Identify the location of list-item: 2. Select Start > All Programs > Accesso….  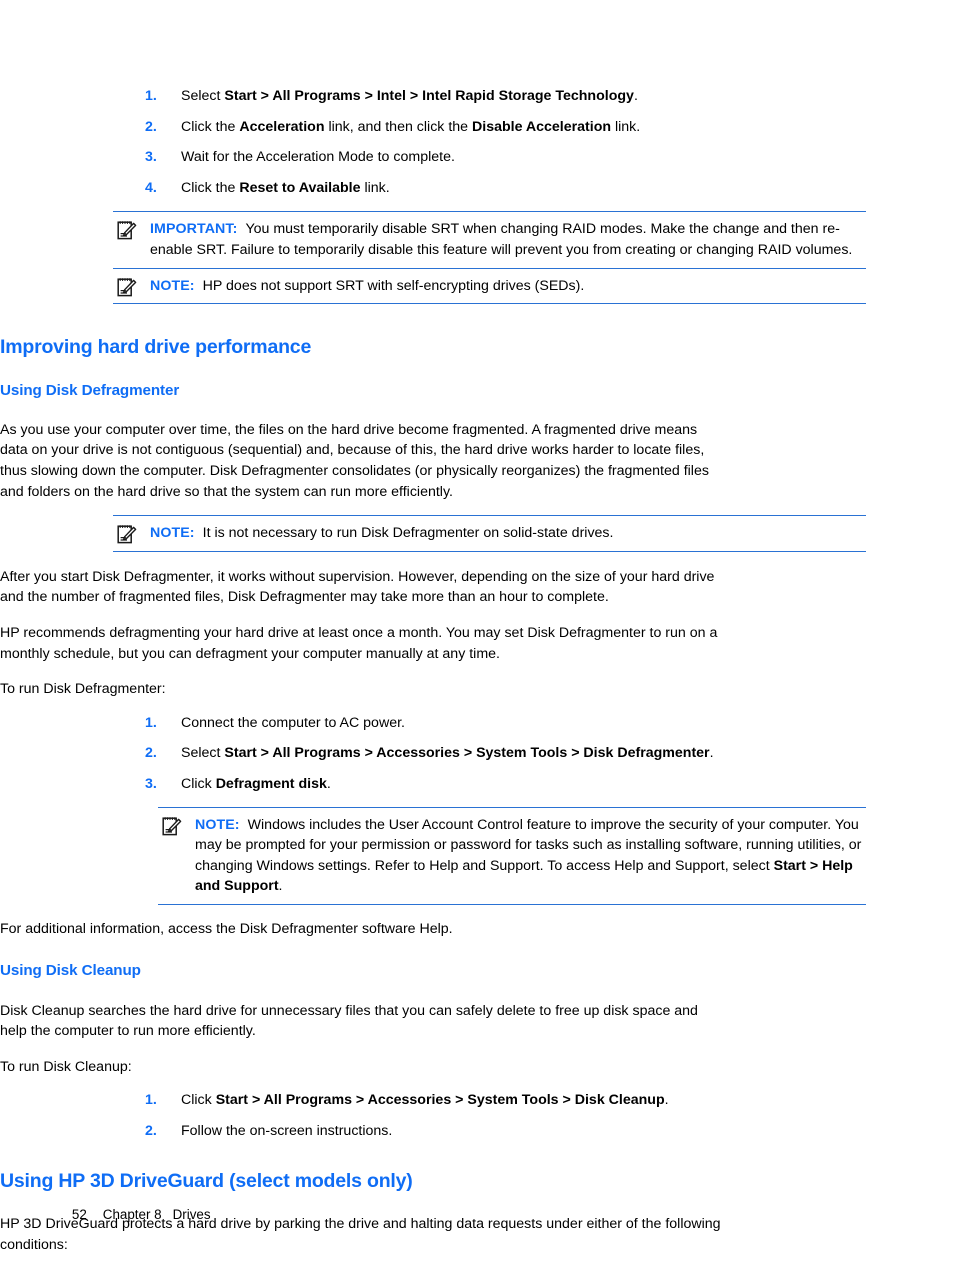
(524, 753).